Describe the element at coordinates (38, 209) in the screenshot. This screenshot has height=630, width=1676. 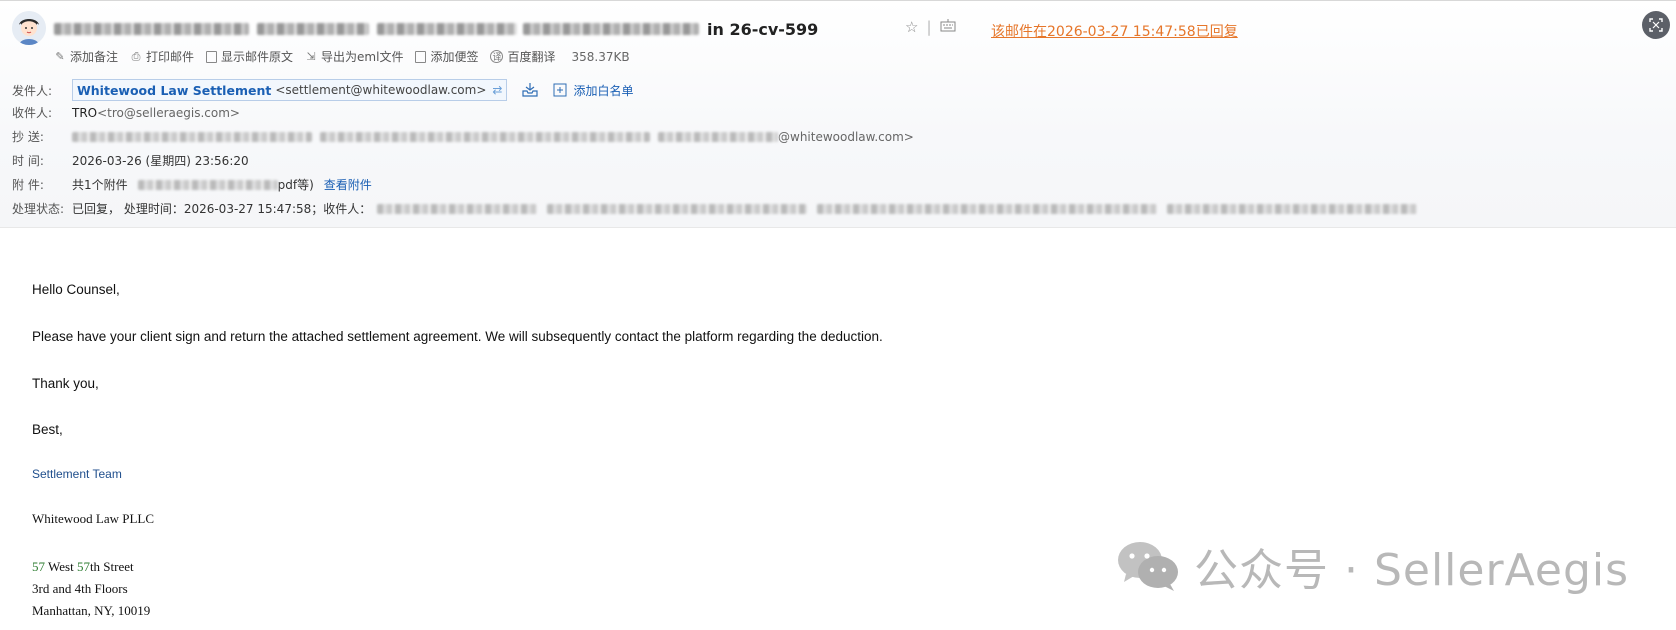
I see `status-label: 处理状态:` at that location.